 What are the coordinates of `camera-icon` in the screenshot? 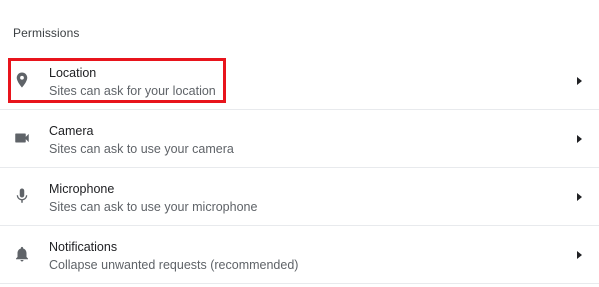 It's located at (22, 138).